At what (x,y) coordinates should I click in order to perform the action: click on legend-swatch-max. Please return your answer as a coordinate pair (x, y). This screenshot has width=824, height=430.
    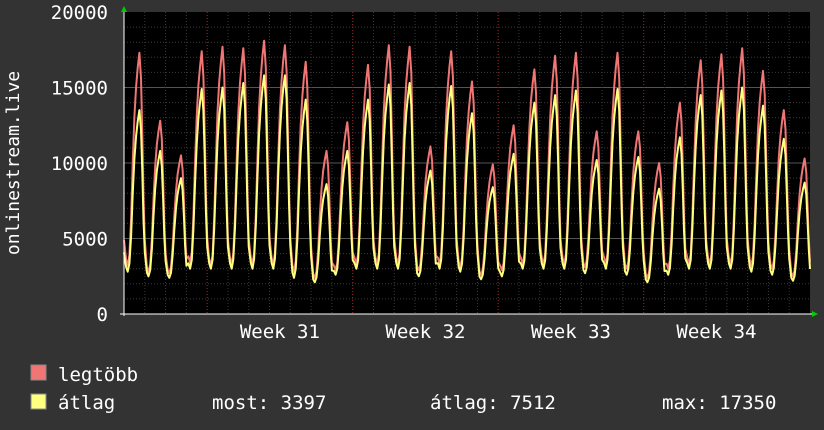
    Looking at the image, I should click on (38, 372).